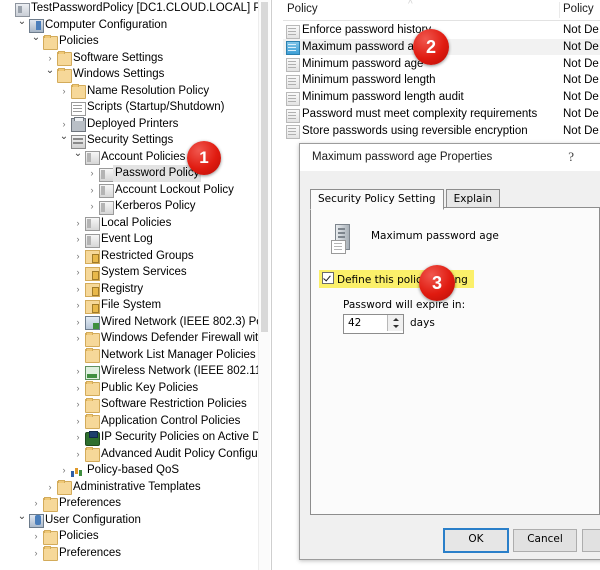 The height and width of the screenshot is (570, 600). Describe the element at coordinates (129, 173) in the screenshot. I see `tree-item-password-policy: › Password Policy` at that location.